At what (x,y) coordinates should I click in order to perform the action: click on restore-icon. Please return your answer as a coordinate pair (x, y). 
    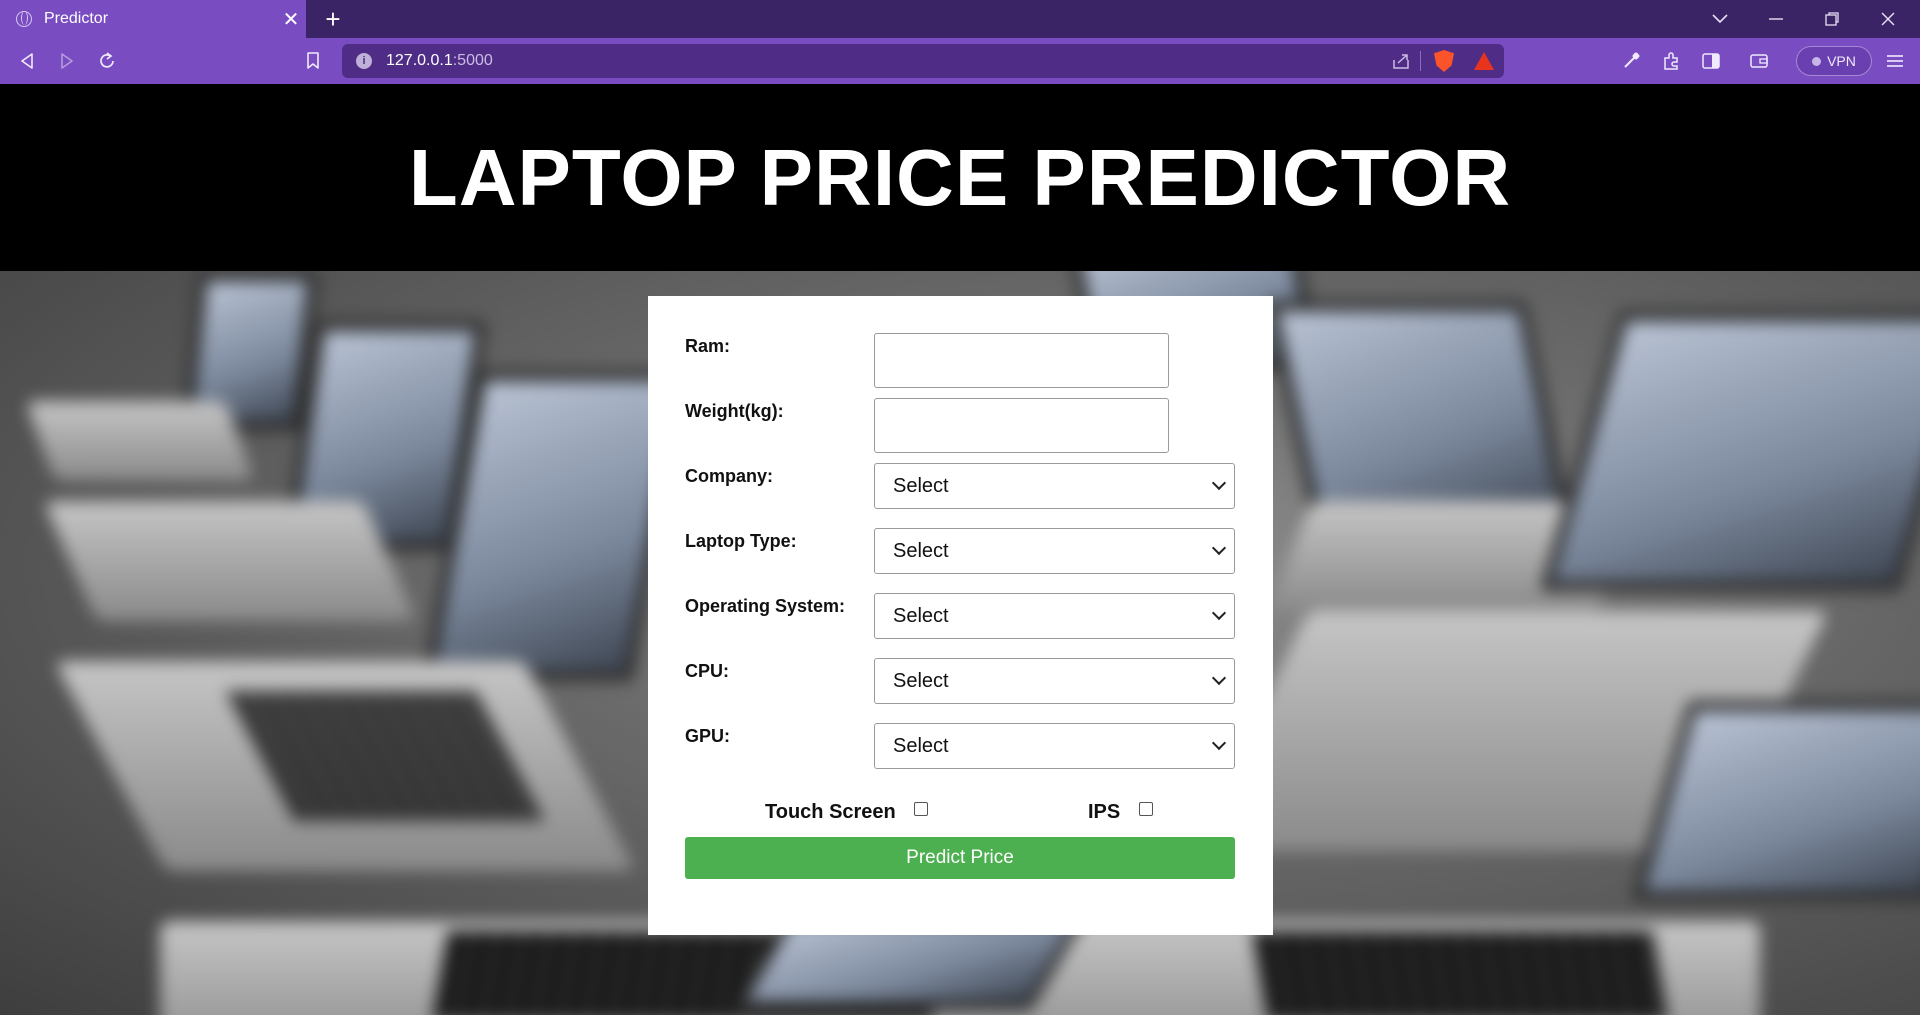
    Looking at the image, I should click on (1832, 19).